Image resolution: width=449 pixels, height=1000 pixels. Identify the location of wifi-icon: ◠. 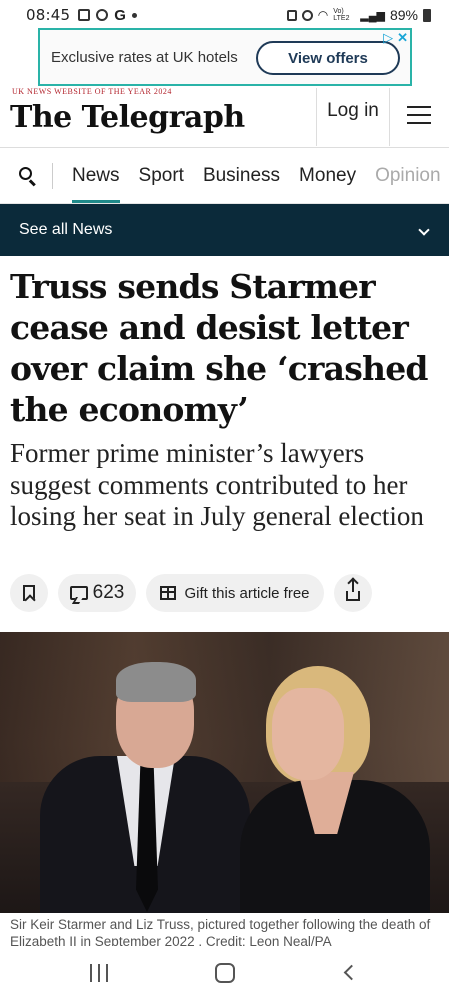
(323, 15).